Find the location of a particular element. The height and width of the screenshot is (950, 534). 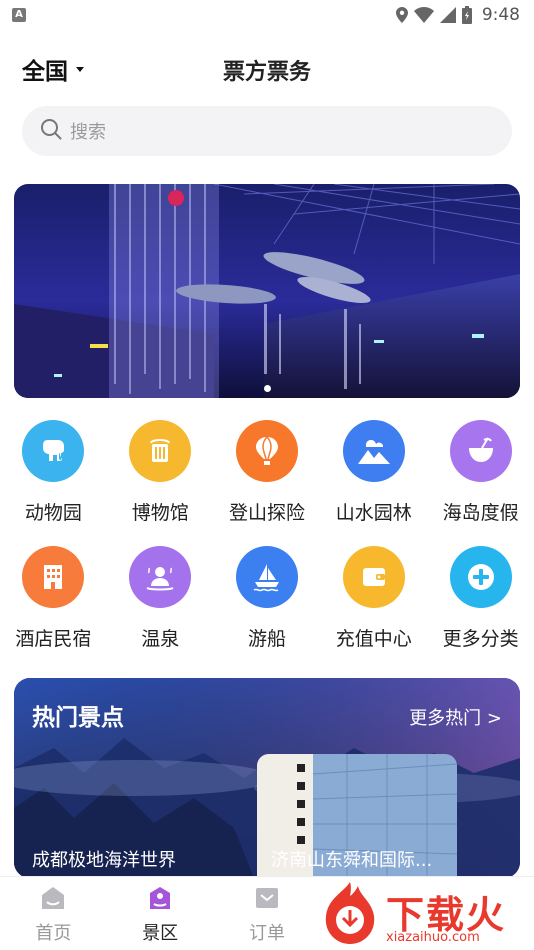

category-label: 登山探险 is located at coordinates (266, 513).